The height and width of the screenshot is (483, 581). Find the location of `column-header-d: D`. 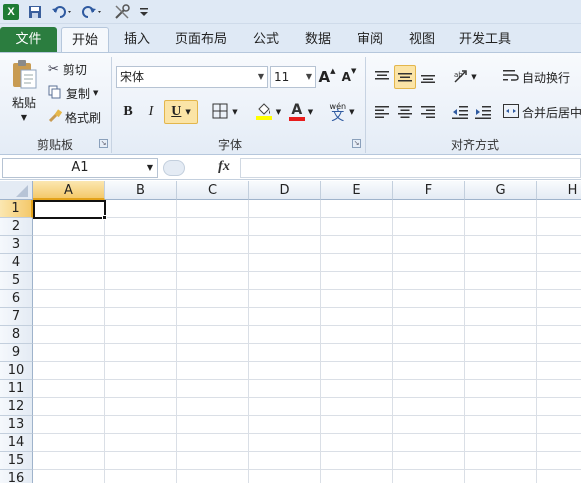

column-header-d: D is located at coordinates (285, 190).